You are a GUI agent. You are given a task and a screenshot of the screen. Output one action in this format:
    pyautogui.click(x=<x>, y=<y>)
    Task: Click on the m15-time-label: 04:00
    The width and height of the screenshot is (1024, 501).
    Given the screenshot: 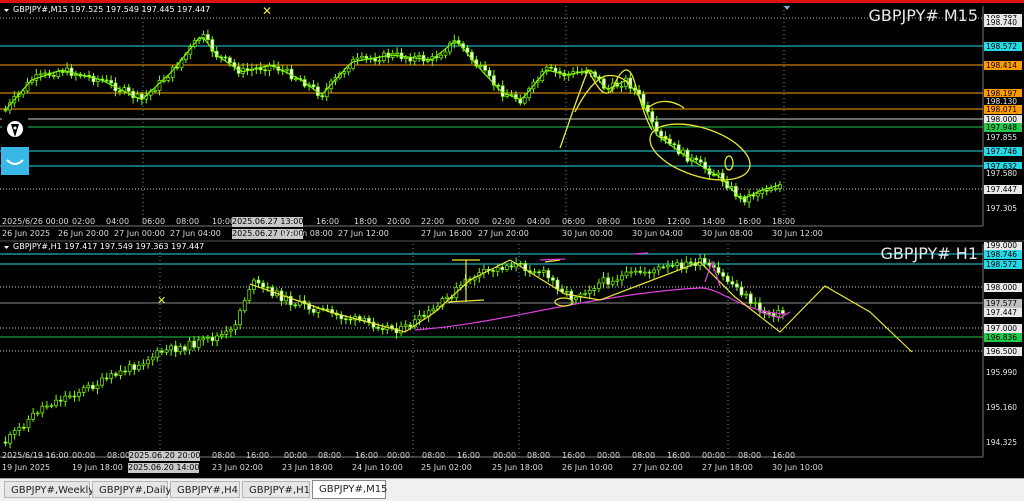 What is the action you would take?
    pyautogui.click(x=118, y=221)
    